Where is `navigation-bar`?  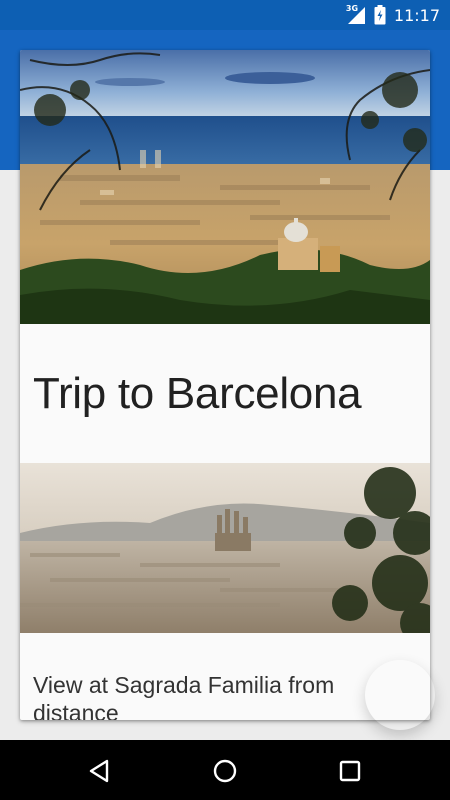 navigation-bar is located at coordinates (225, 770).